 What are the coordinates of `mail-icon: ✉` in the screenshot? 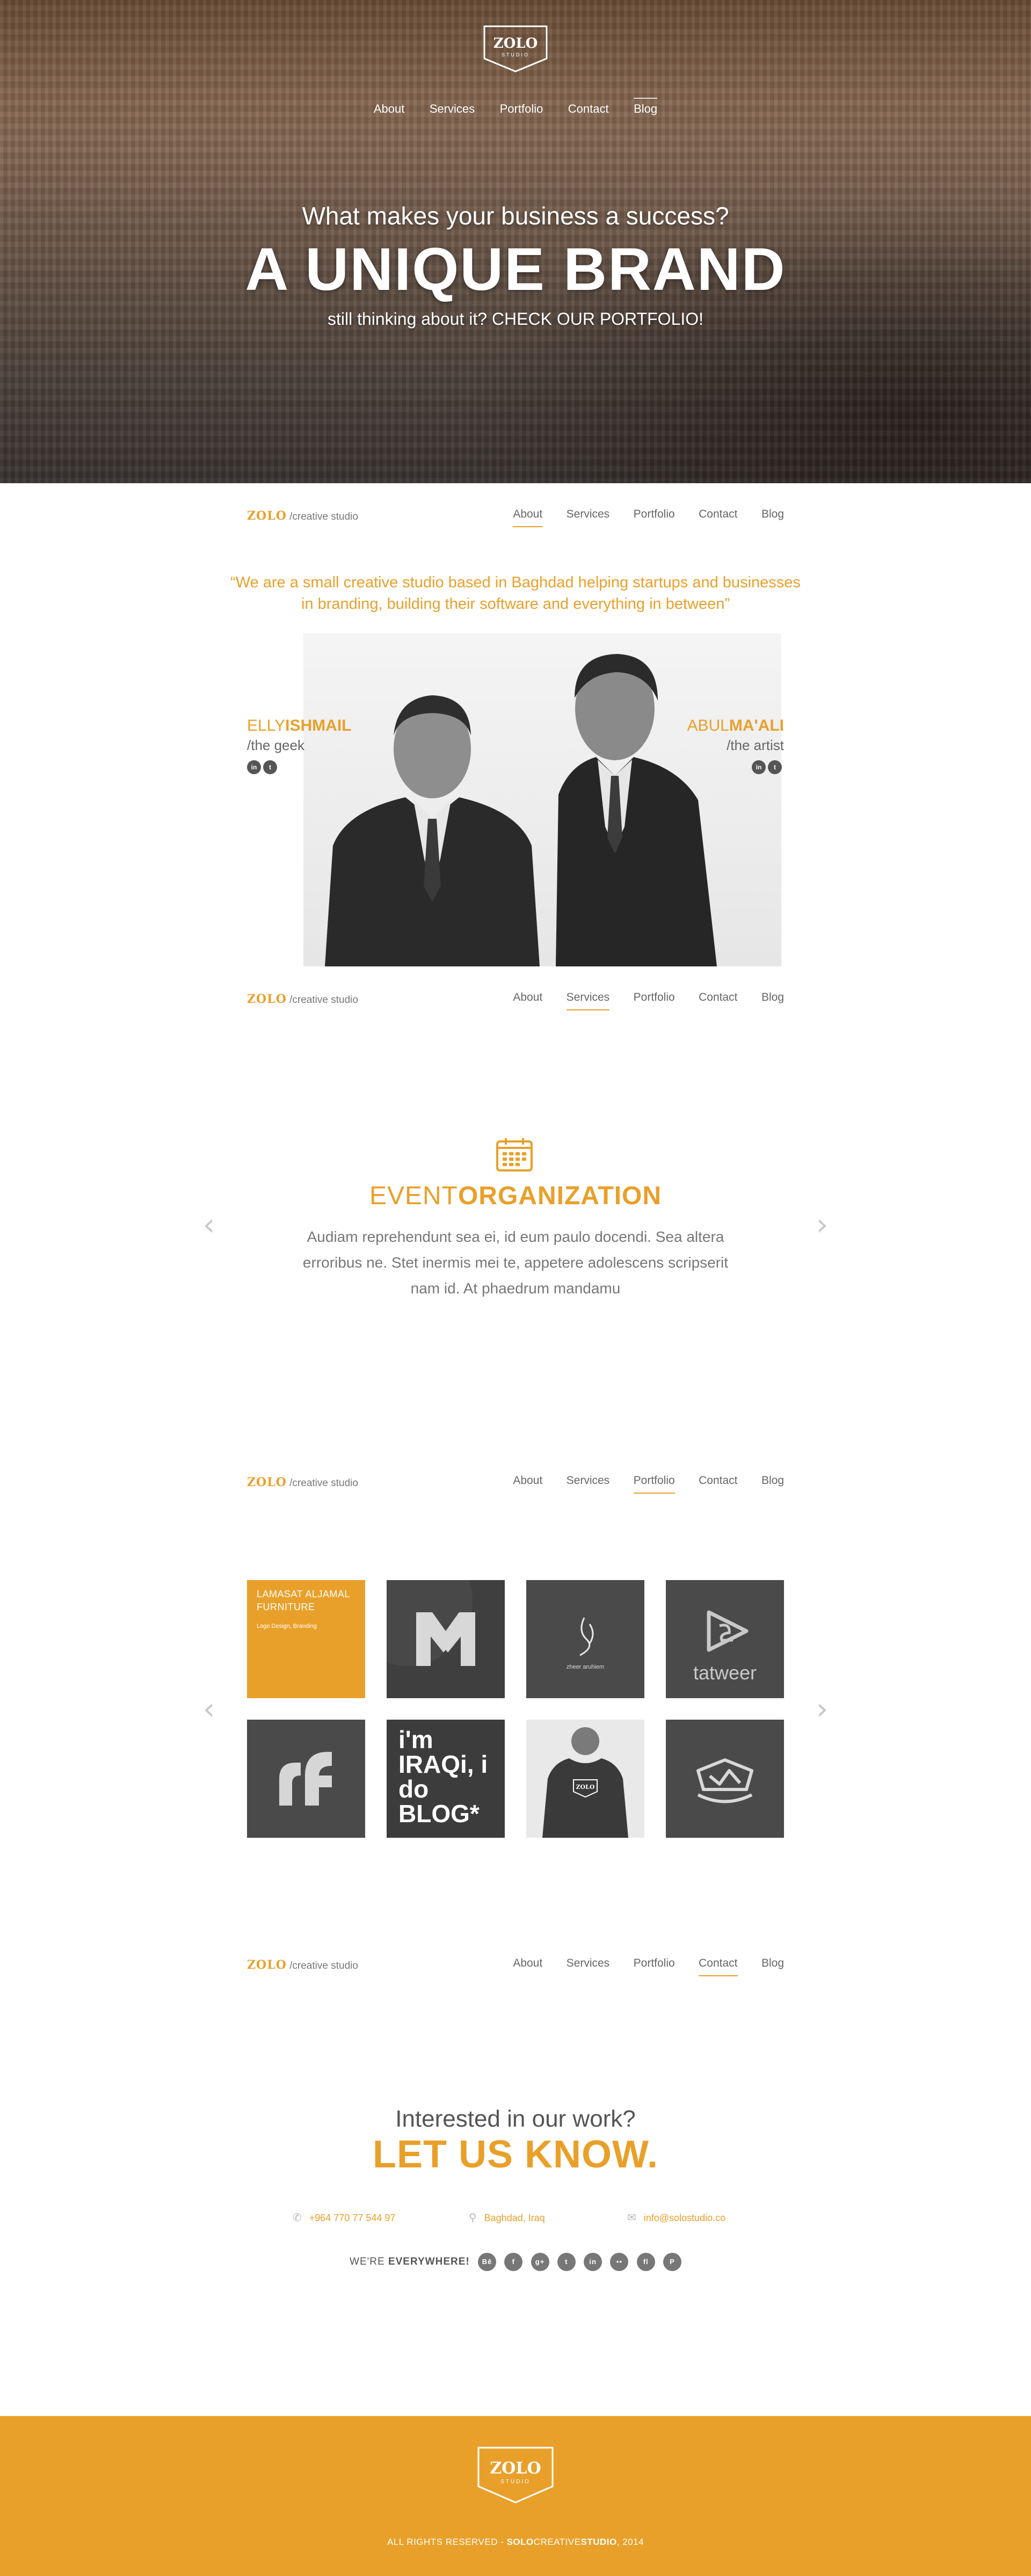 It's located at (631, 2218).